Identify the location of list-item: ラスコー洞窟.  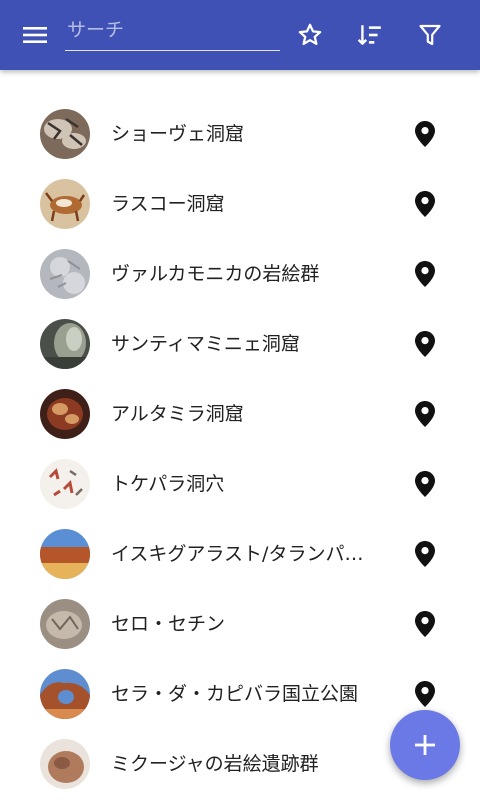
(240, 204).